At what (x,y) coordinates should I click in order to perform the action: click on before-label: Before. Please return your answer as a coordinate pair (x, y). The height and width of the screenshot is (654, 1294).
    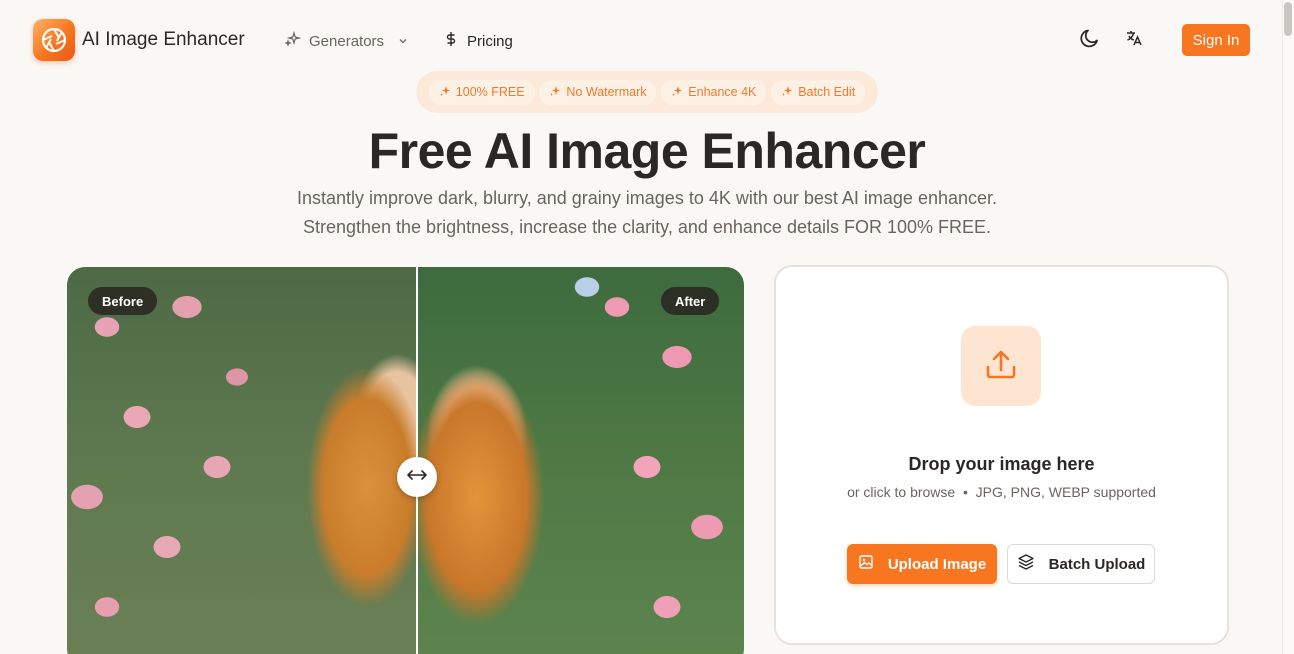
    Looking at the image, I should click on (123, 301).